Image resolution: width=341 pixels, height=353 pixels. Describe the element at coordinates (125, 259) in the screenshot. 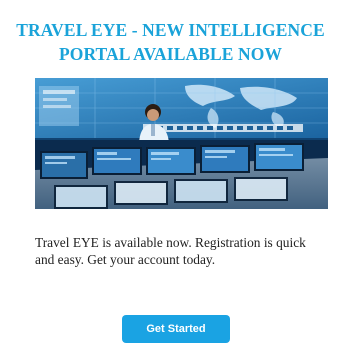

I see `body-line-2: and easy. Get your account today.` at that location.